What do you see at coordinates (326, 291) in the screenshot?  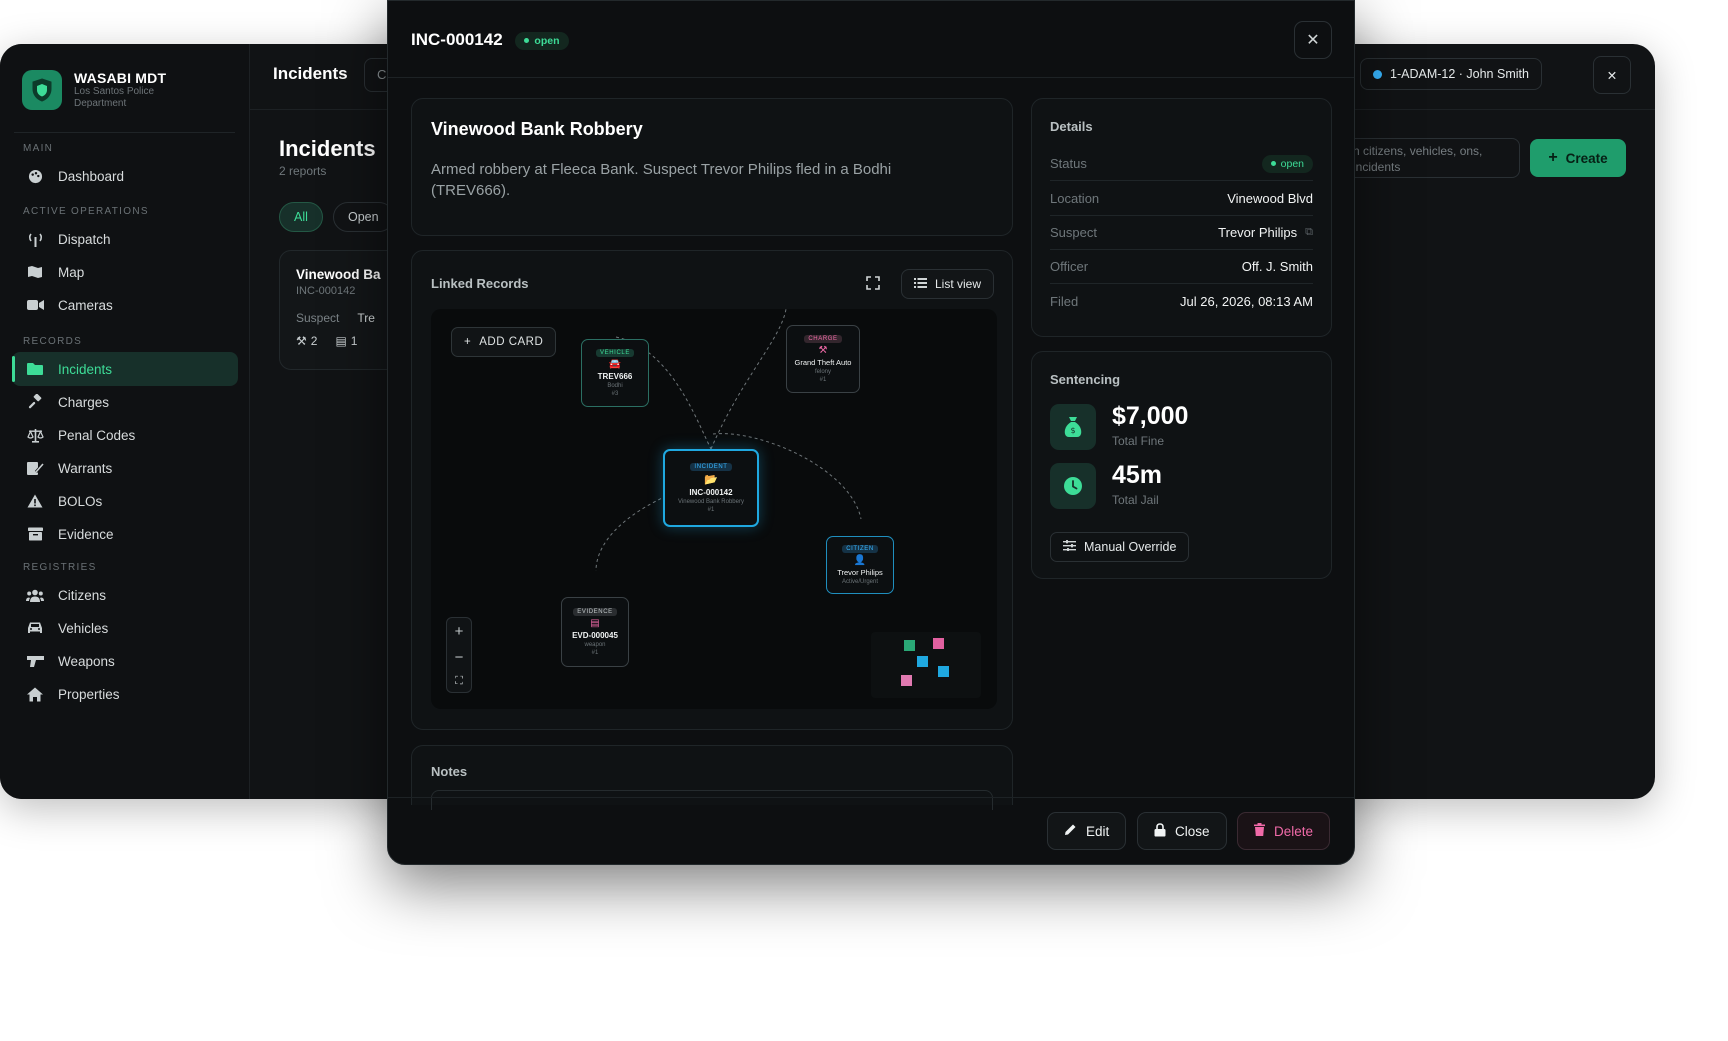 I see `incident-card-id: INC-000142` at bounding box center [326, 291].